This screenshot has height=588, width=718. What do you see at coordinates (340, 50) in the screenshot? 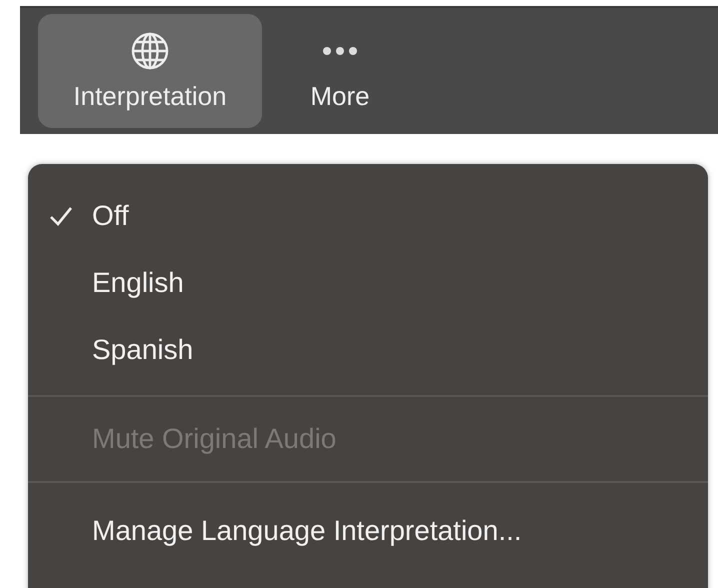
I see `more-icon` at bounding box center [340, 50].